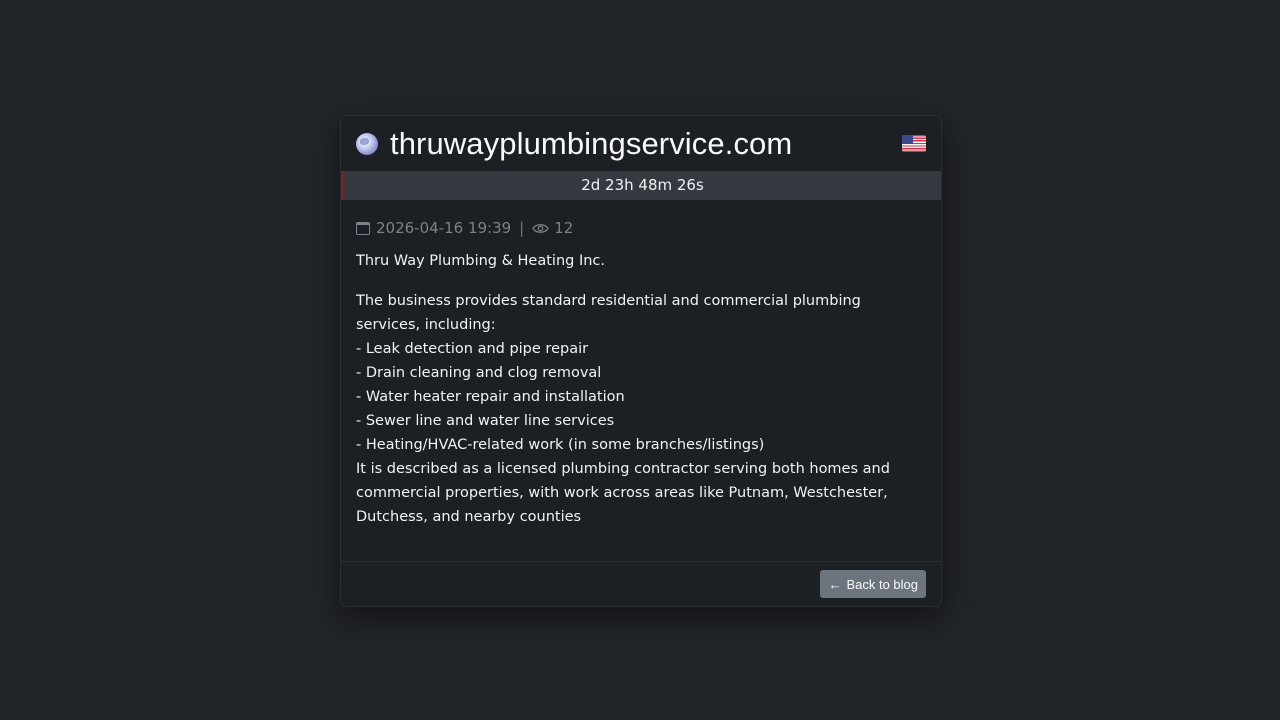 The image size is (1280, 720). I want to click on post-date: 2026-04-16 19:39, so click(444, 228).